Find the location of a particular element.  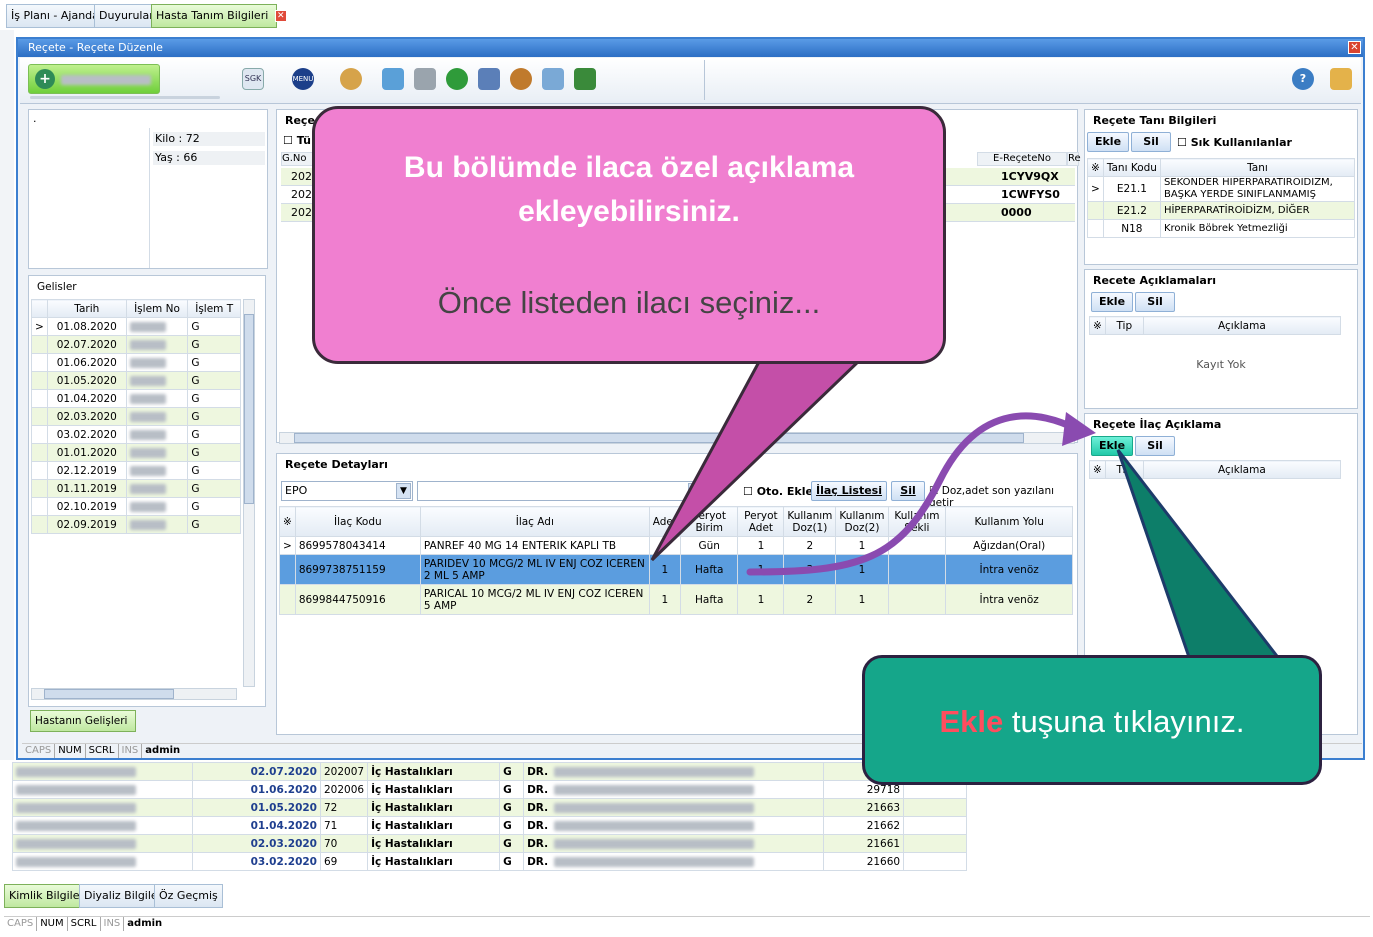

pink-callout-tail is located at coordinates (757, 460).